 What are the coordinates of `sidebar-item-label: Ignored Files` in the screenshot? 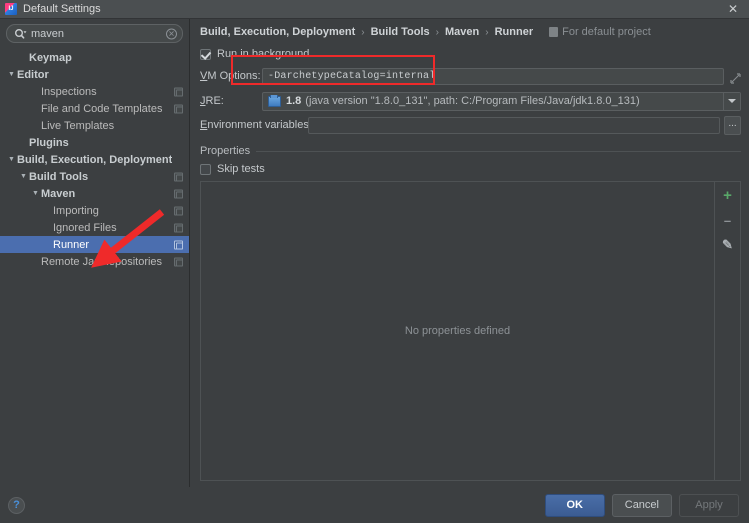 It's located at (85, 227).